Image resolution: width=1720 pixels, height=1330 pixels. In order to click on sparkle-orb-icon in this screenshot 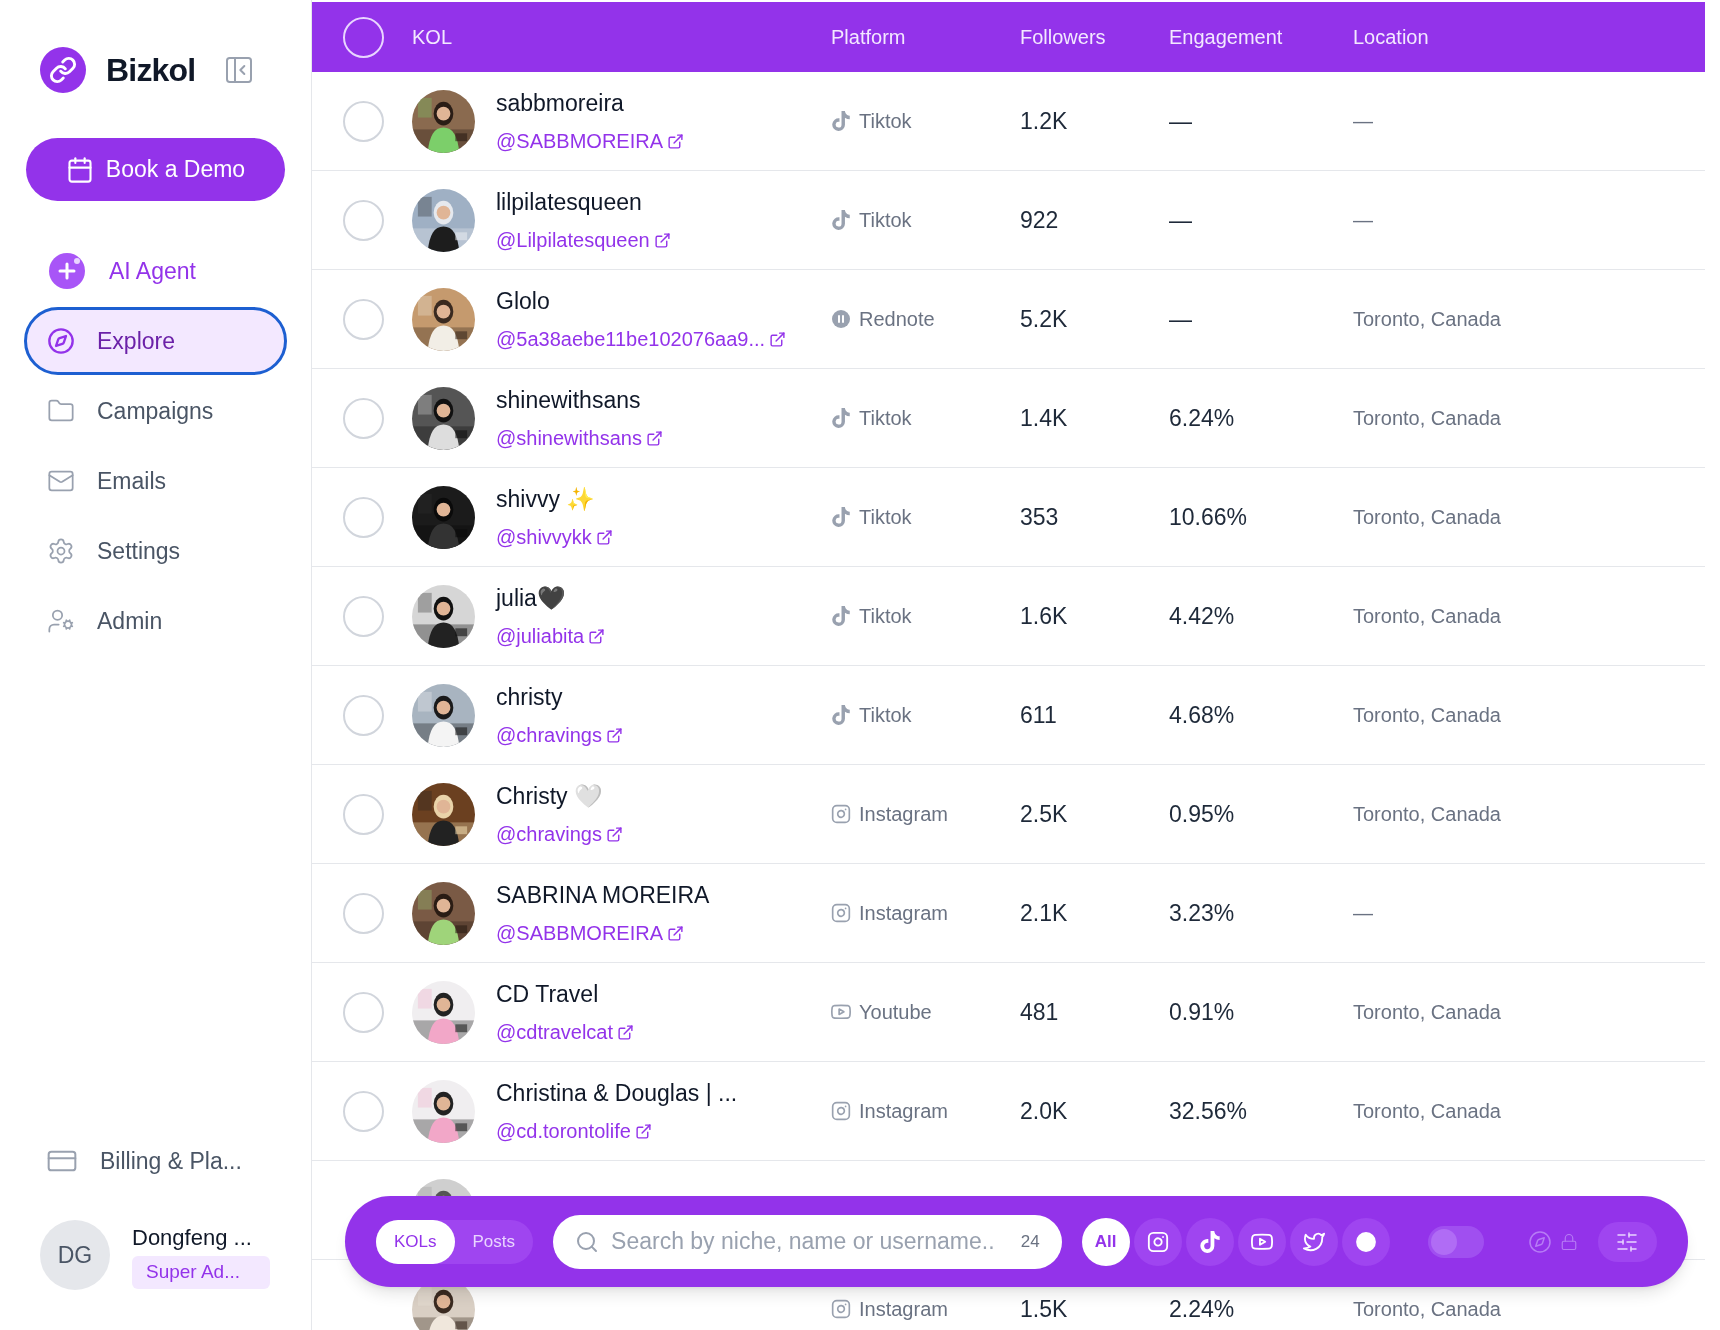, I will do `click(67, 271)`.